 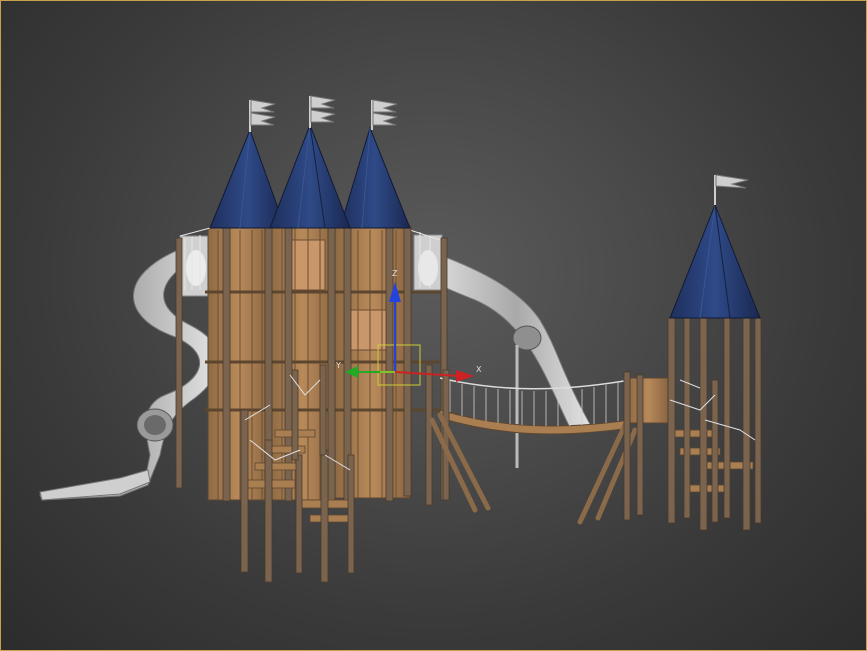 I want to click on gizmo-z-label: Z, so click(x=395, y=273).